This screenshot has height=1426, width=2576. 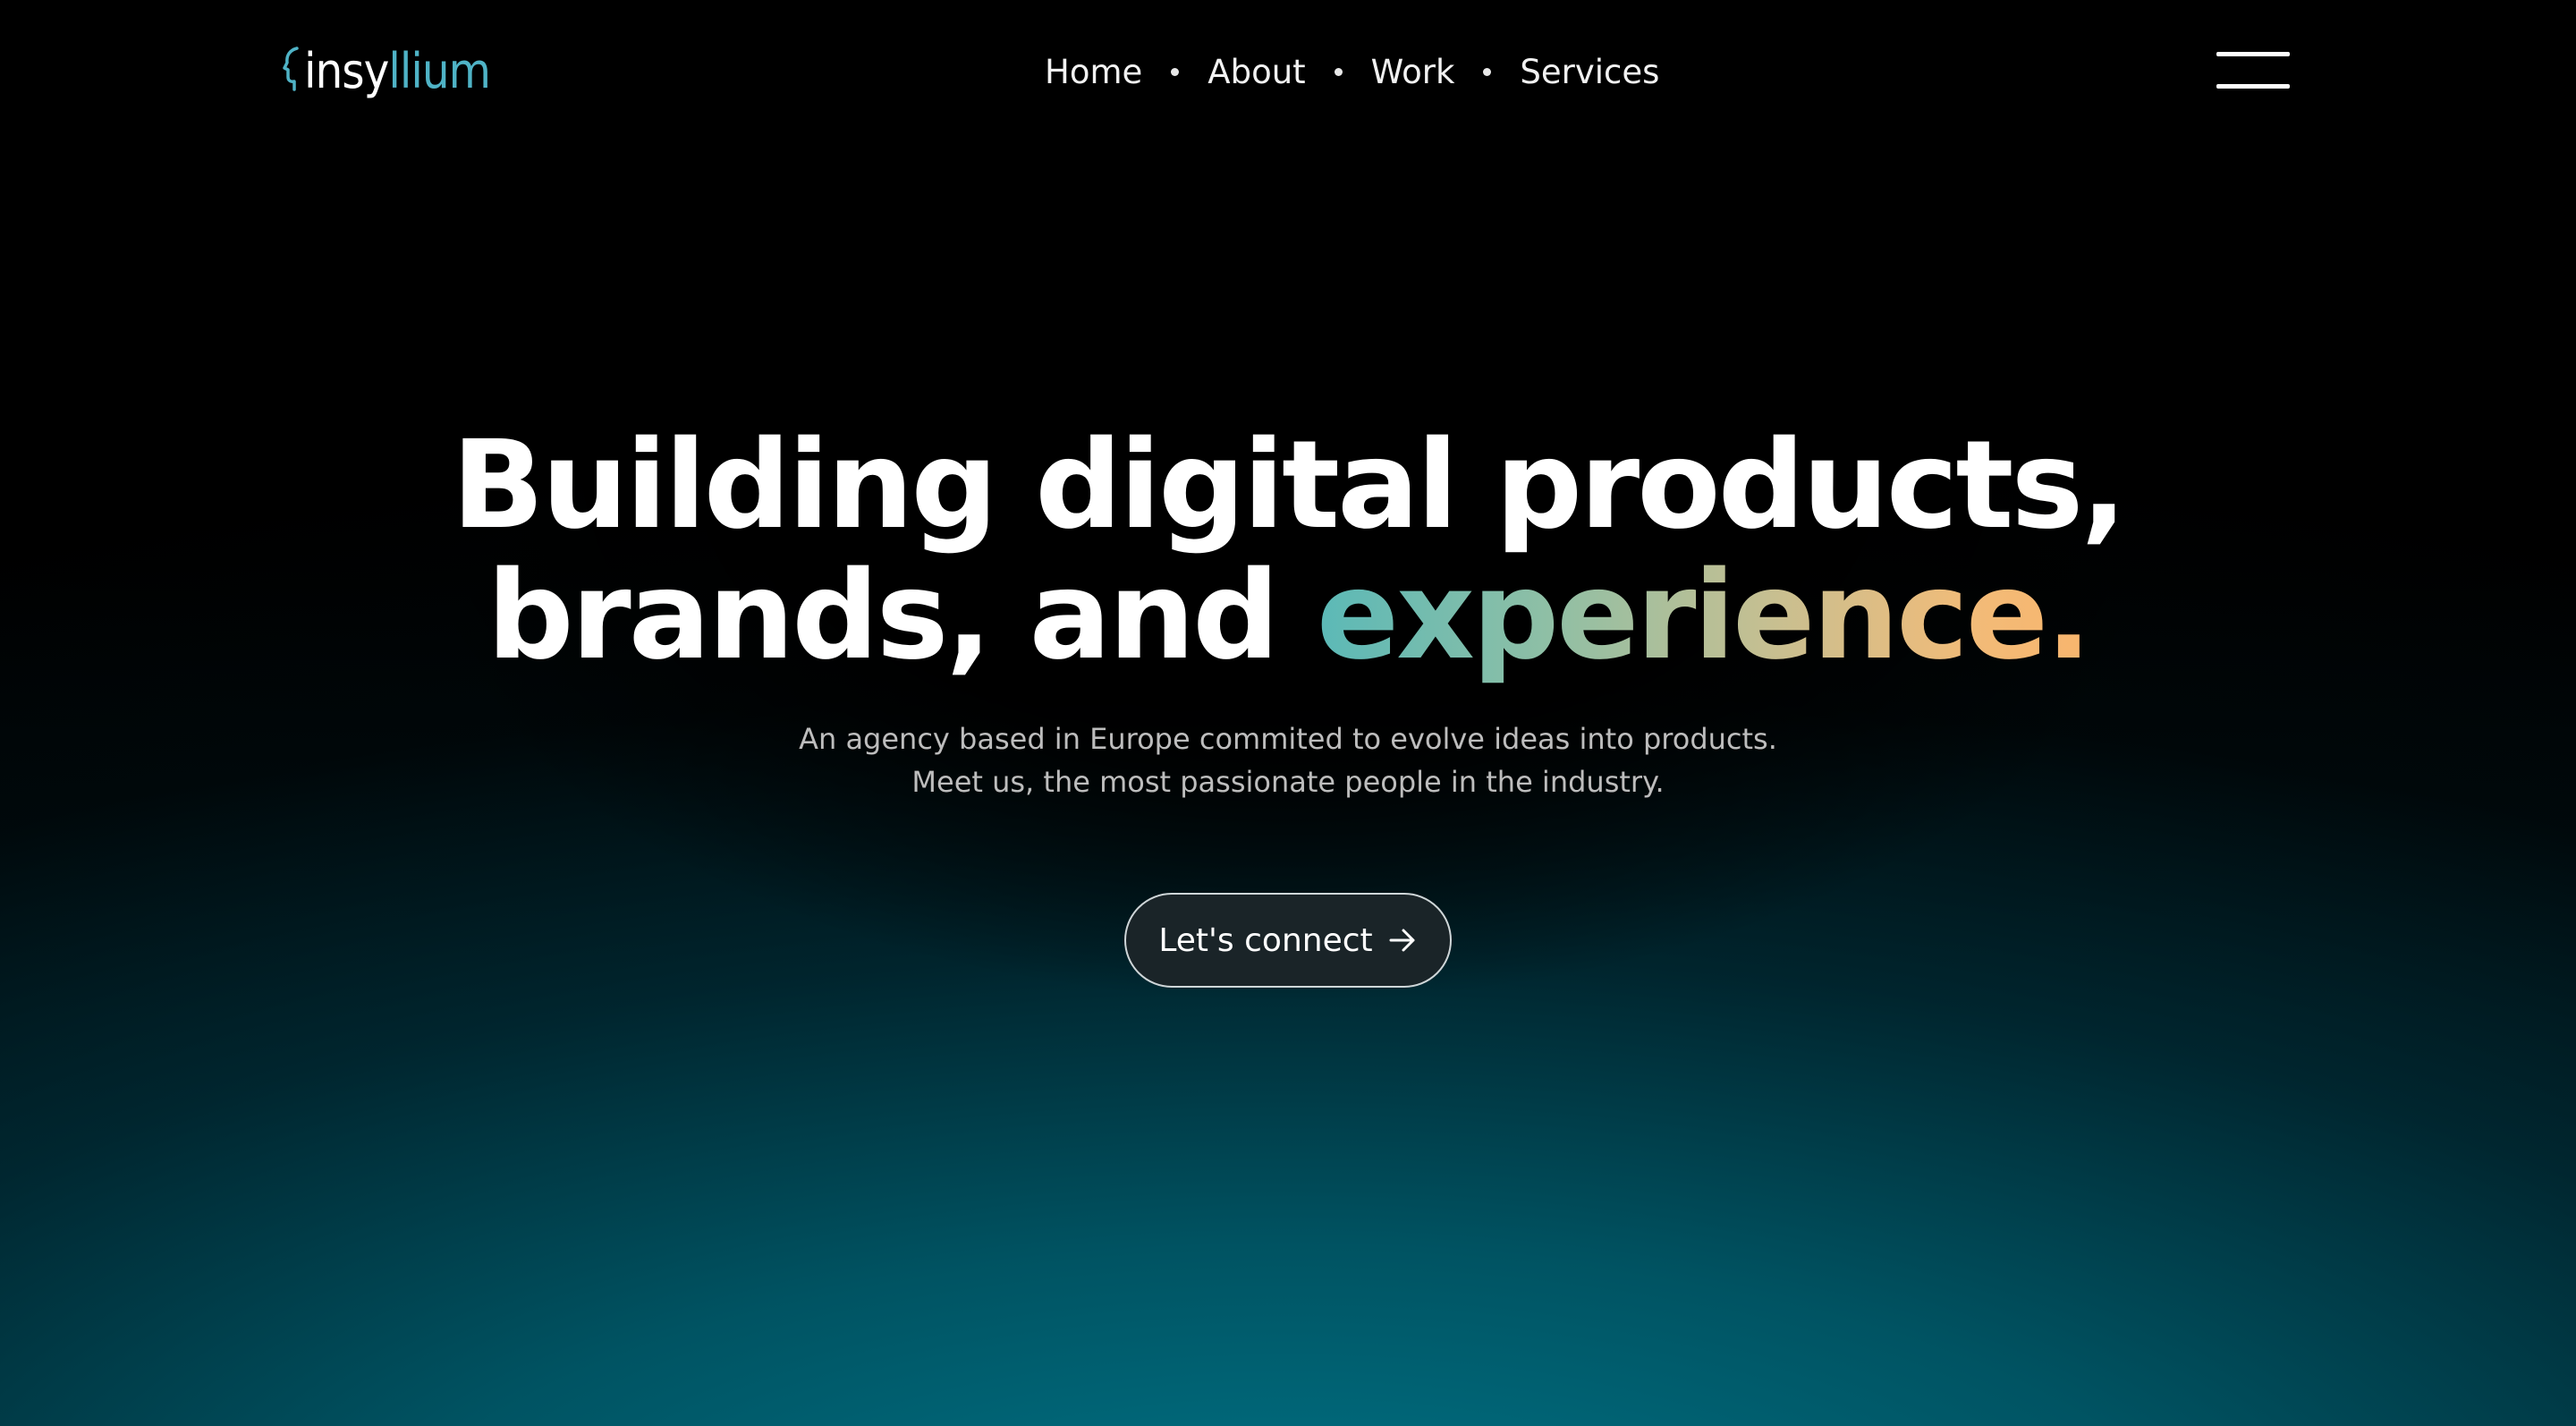 I want to click on nav-work: Work, so click(x=1413, y=72).